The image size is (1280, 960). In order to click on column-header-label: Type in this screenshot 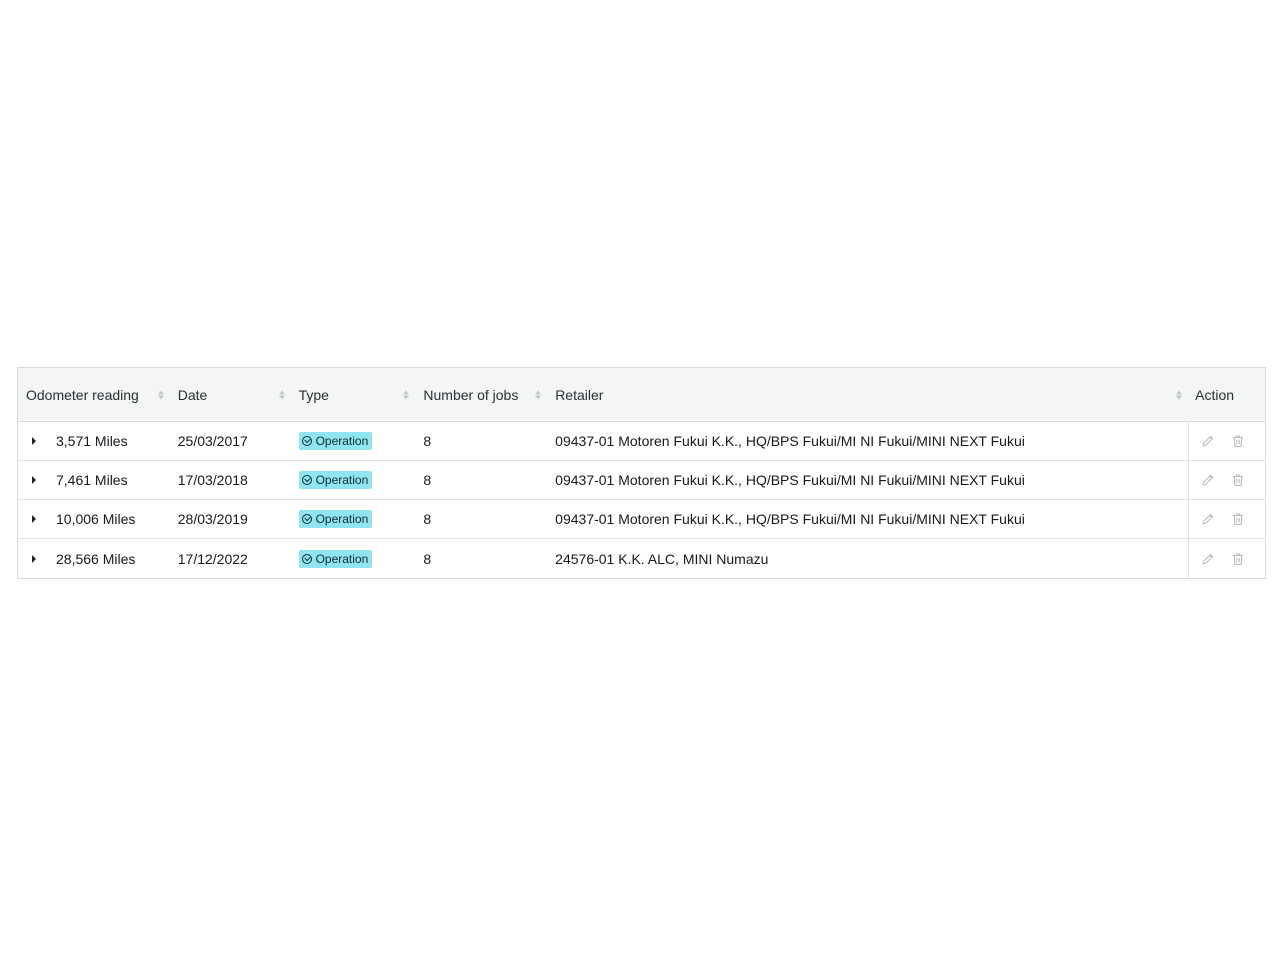, I will do `click(313, 394)`.